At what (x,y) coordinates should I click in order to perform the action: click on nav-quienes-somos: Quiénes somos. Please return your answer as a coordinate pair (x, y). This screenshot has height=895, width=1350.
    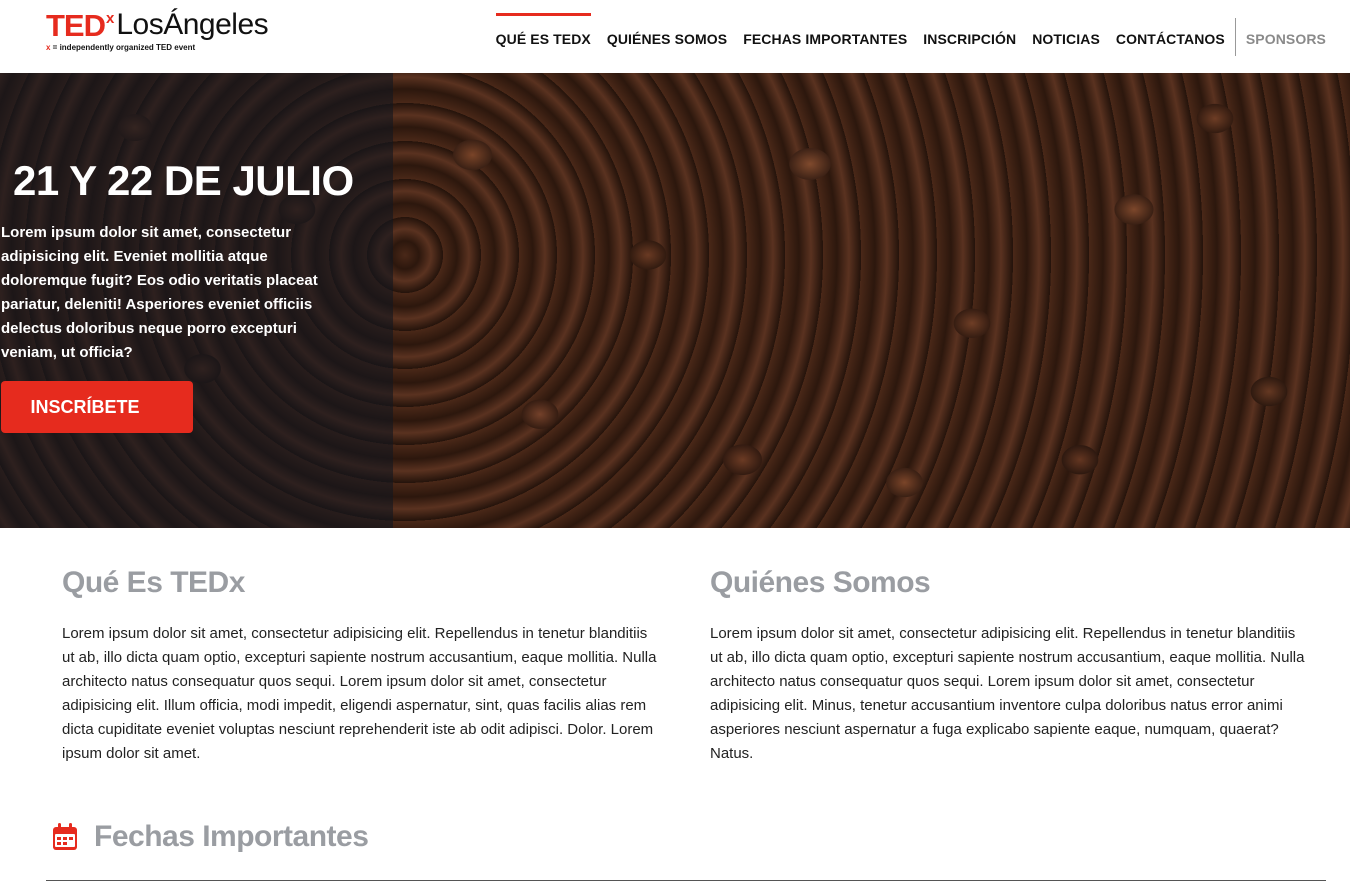
    Looking at the image, I should click on (667, 37).